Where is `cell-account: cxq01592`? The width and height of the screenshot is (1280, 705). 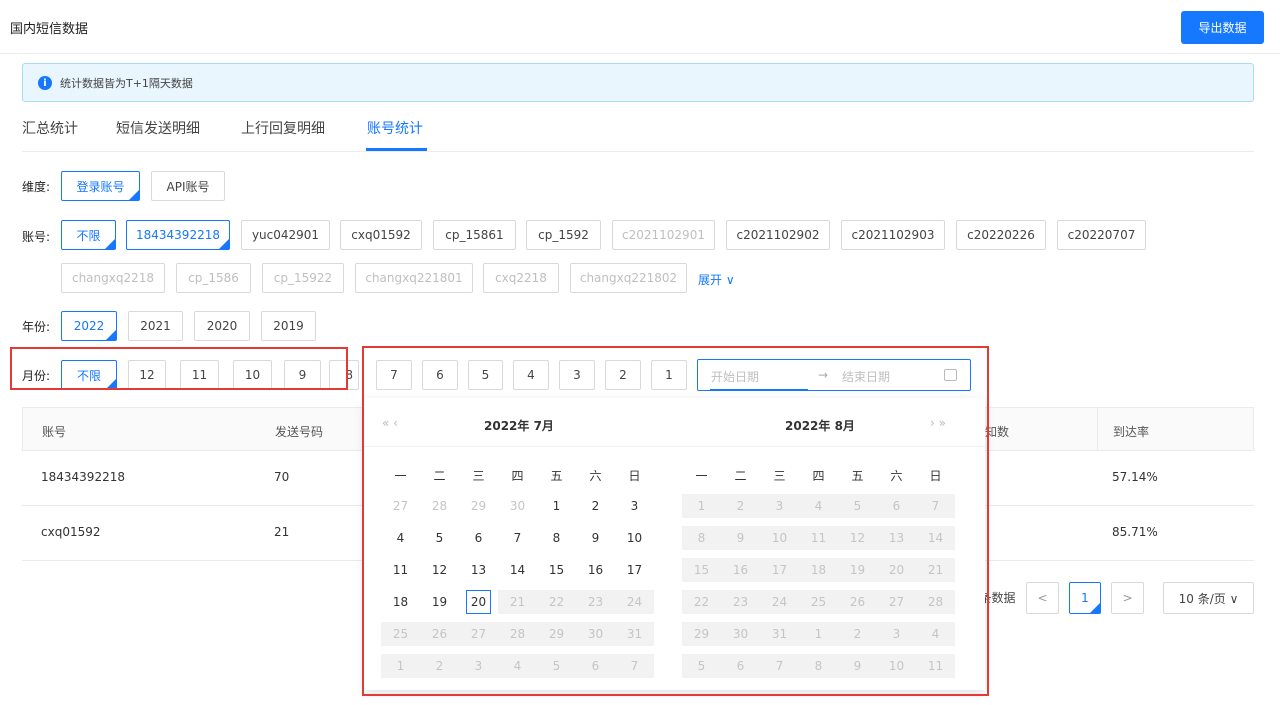
cell-account: cxq01592 is located at coordinates (71, 532).